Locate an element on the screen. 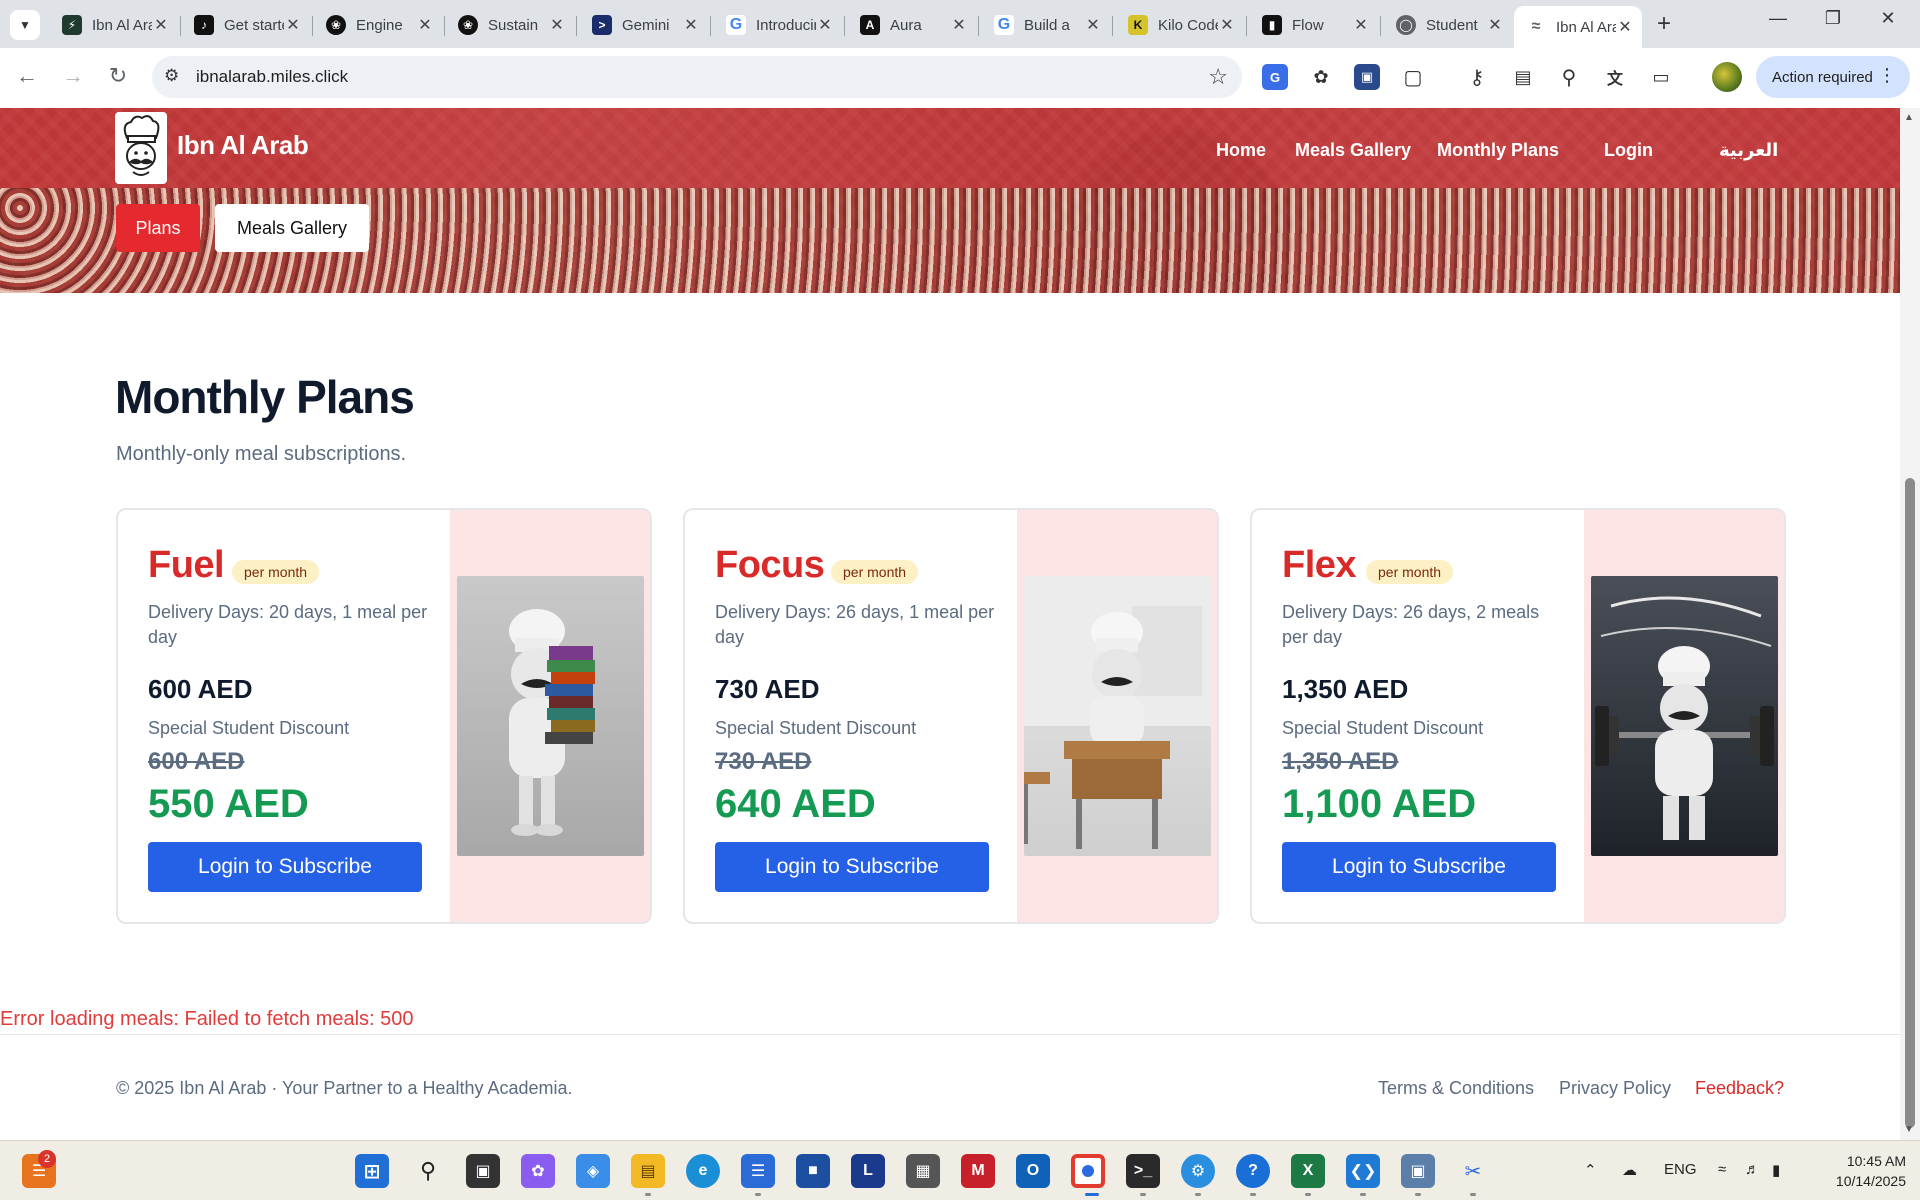 Image resolution: width=1920 pixels, height=1200 pixels. browser-tab: > Gemini ✕ is located at coordinates (644, 25).